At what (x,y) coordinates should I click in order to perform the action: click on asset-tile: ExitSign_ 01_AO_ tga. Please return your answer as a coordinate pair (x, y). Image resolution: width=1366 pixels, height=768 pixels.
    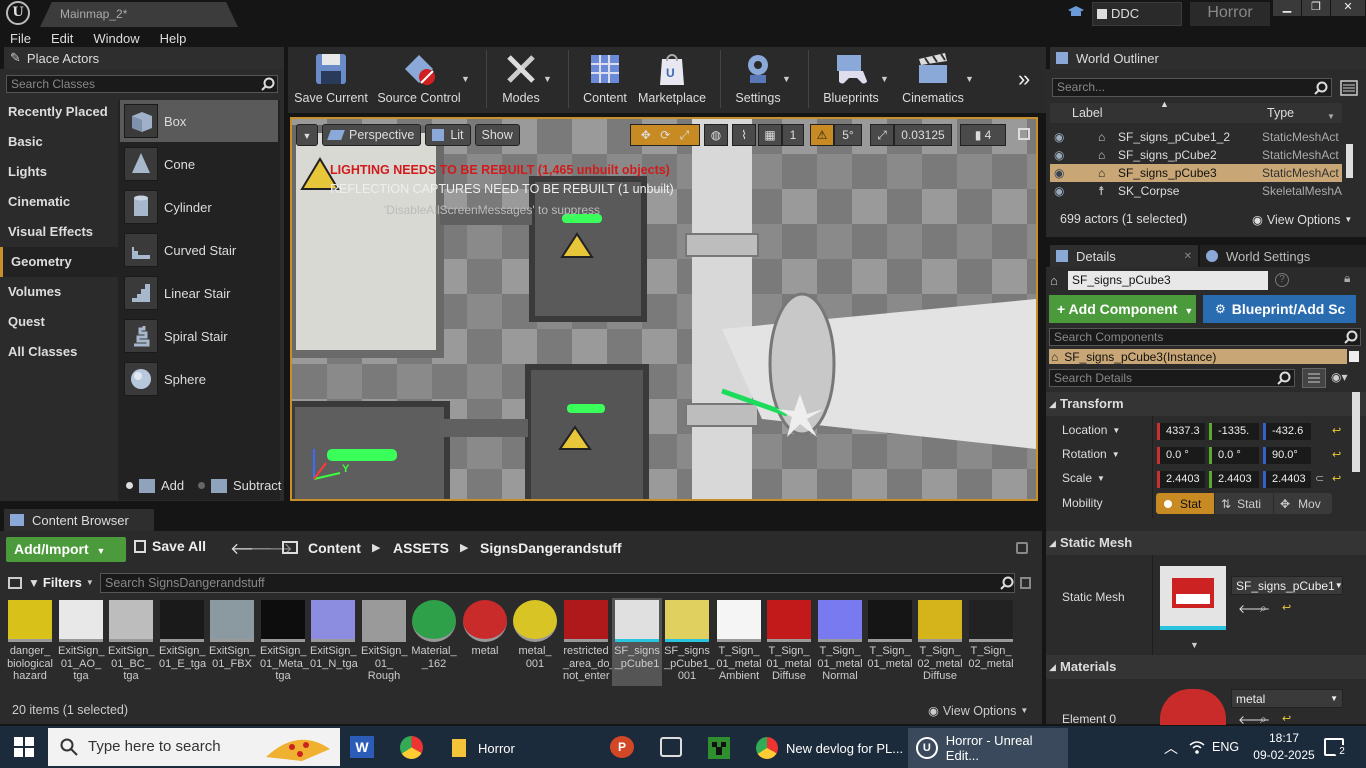
    Looking at the image, I should click on (81, 642).